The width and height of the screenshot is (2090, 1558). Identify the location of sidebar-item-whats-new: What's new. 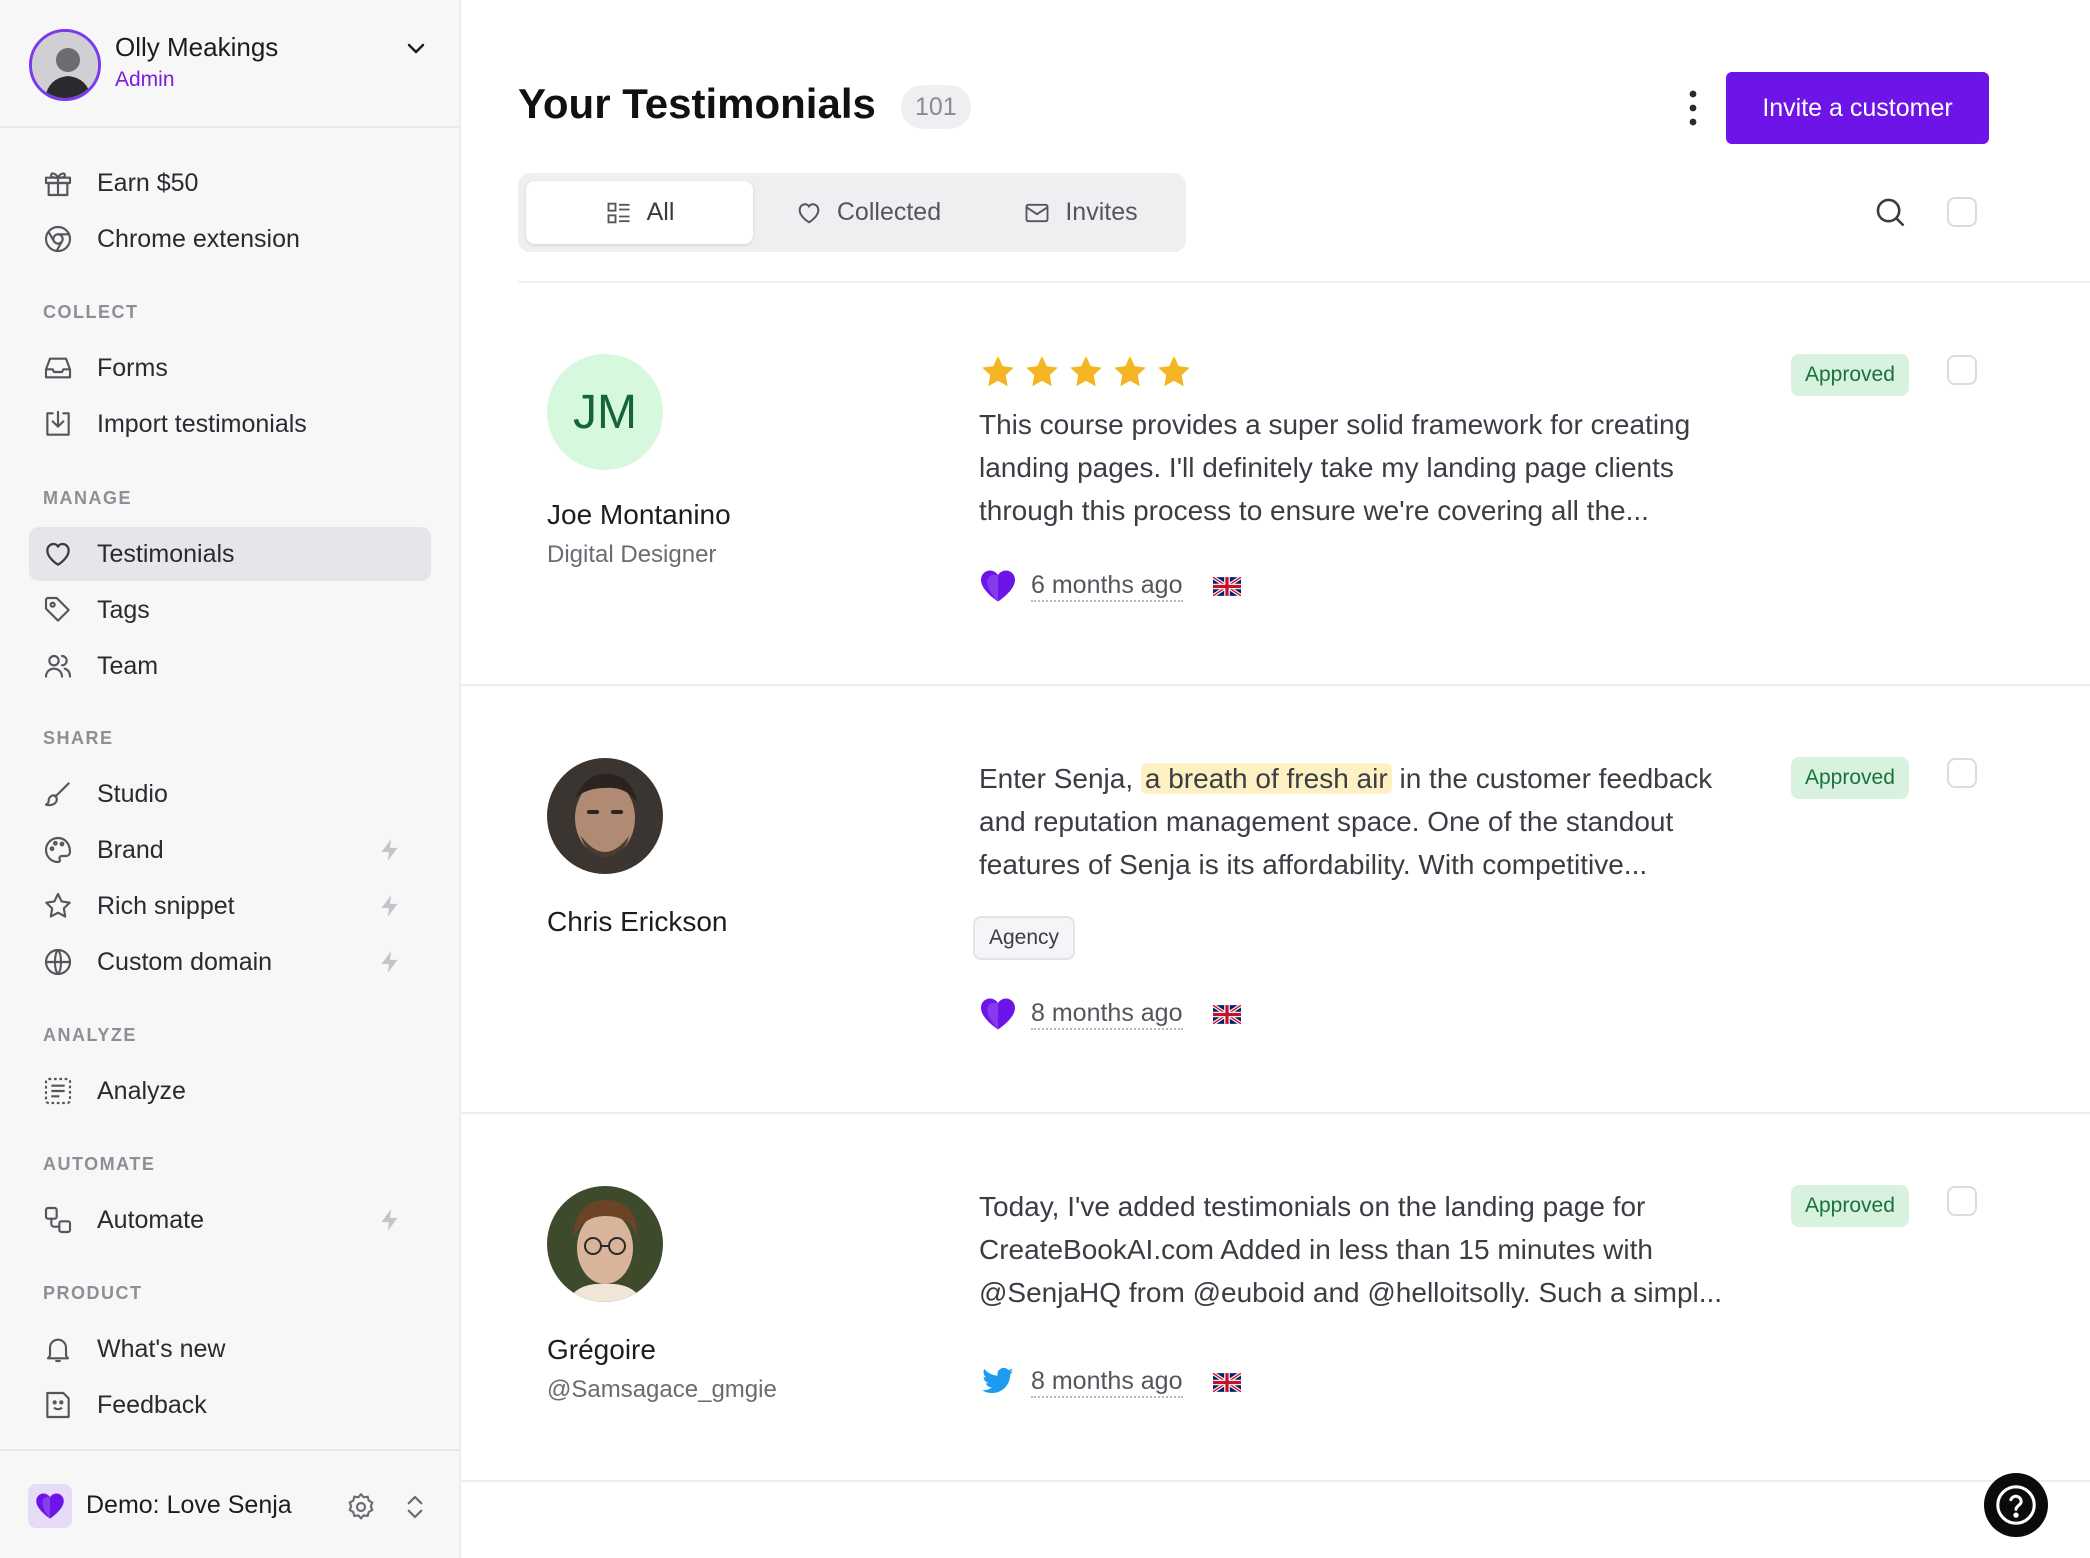
(230, 1349).